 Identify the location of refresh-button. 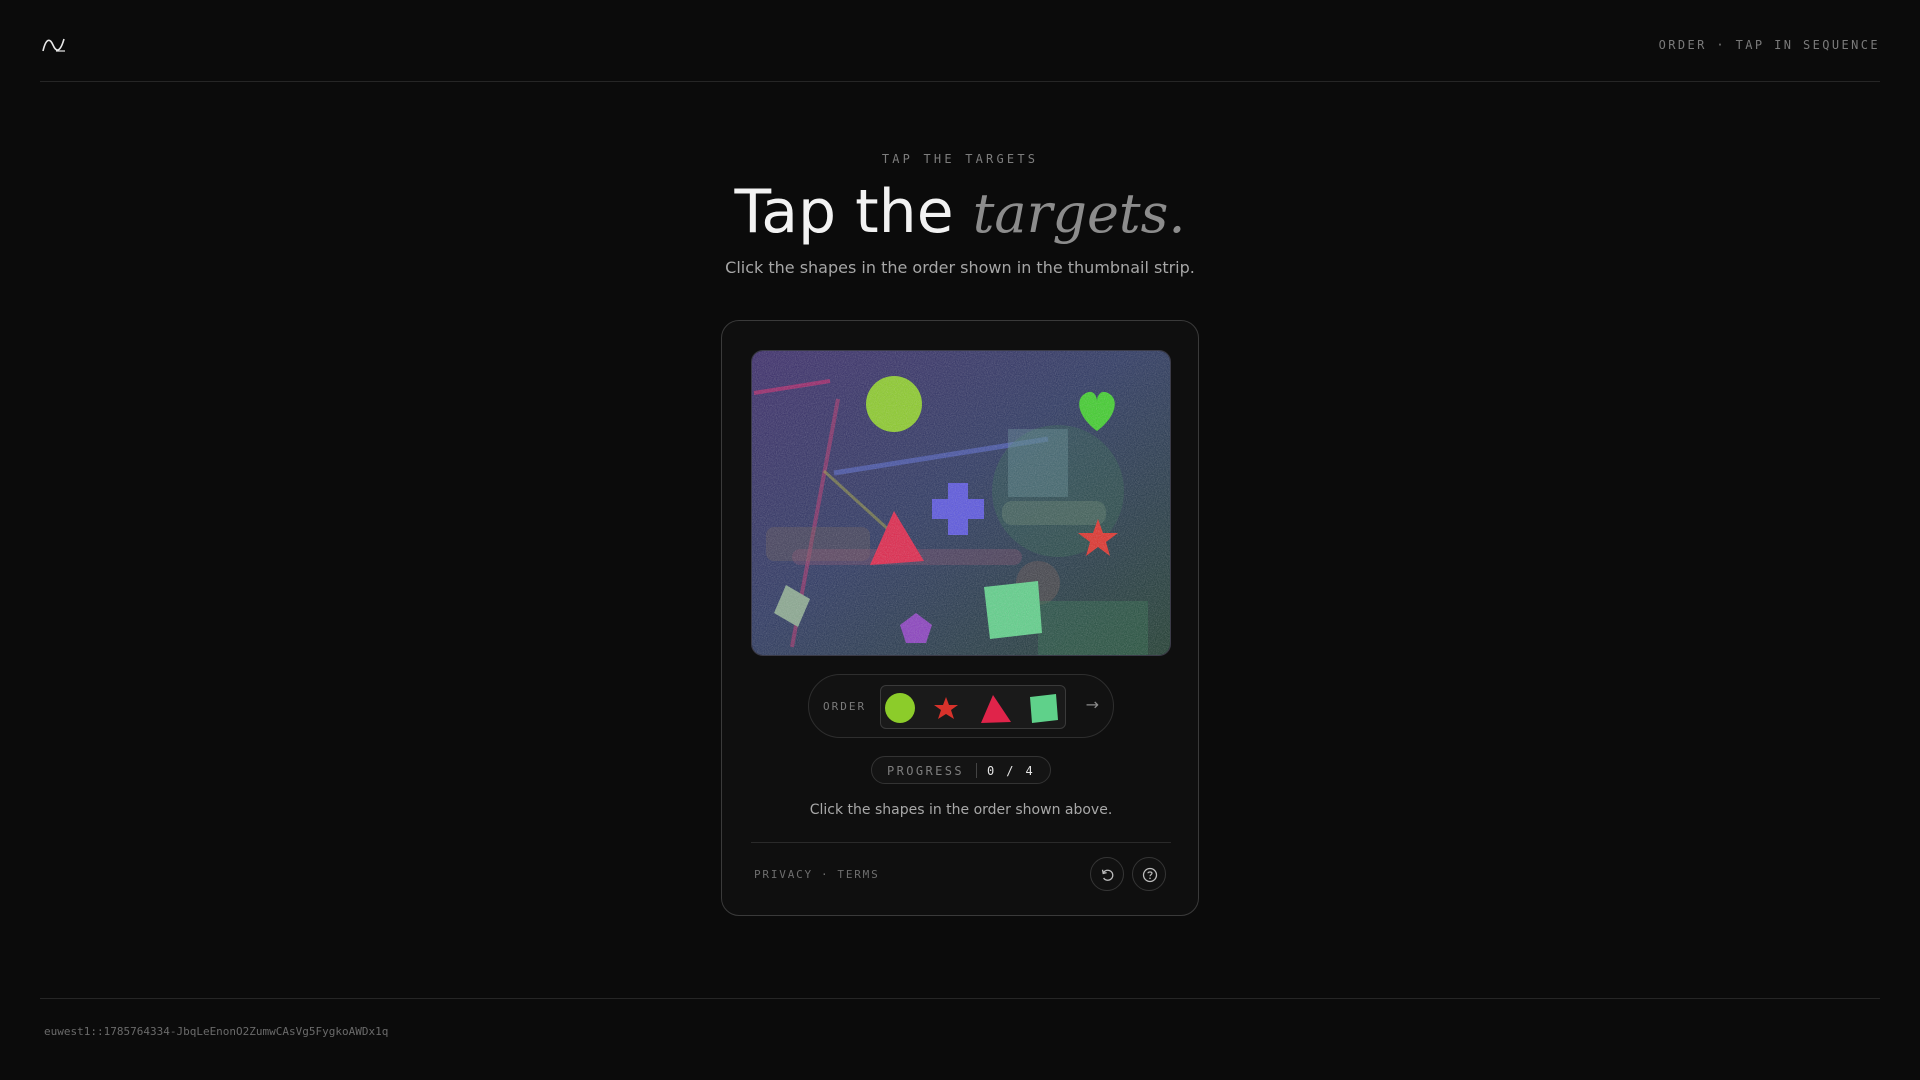
(1107, 874).